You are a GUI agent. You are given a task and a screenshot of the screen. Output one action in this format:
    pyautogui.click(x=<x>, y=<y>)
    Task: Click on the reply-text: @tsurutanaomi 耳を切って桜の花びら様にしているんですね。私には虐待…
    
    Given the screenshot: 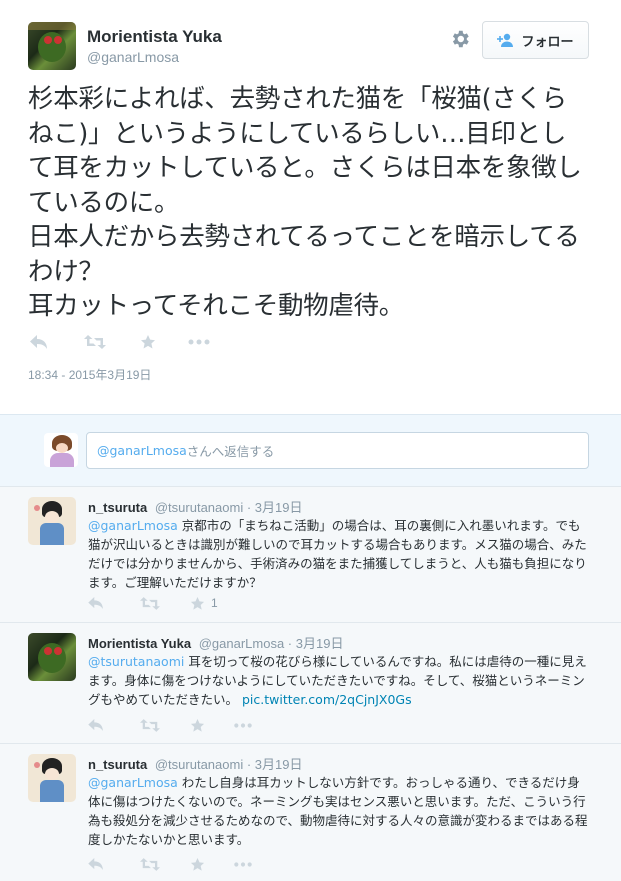 What is the action you would take?
    pyautogui.click(x=340, y=680)
    